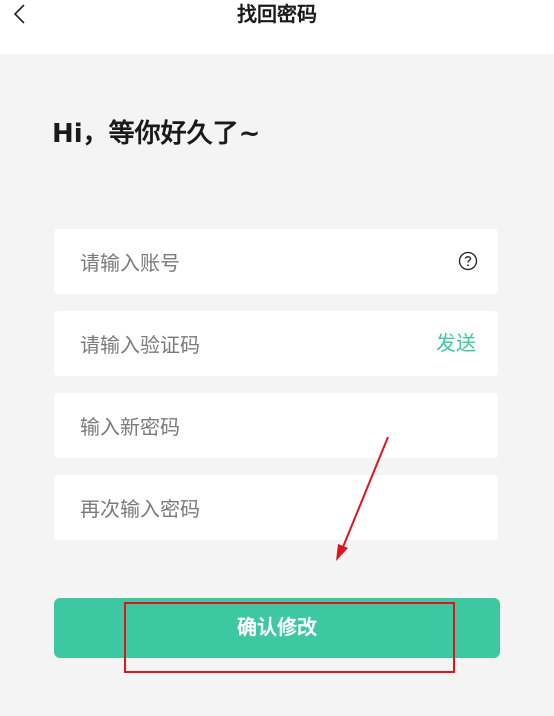 This screenshot has height=716, width=554. What do you see at coordinates (289, 637) in the screenshot?
I see `annotation-highlight-box` at bounding box center [289, 637].